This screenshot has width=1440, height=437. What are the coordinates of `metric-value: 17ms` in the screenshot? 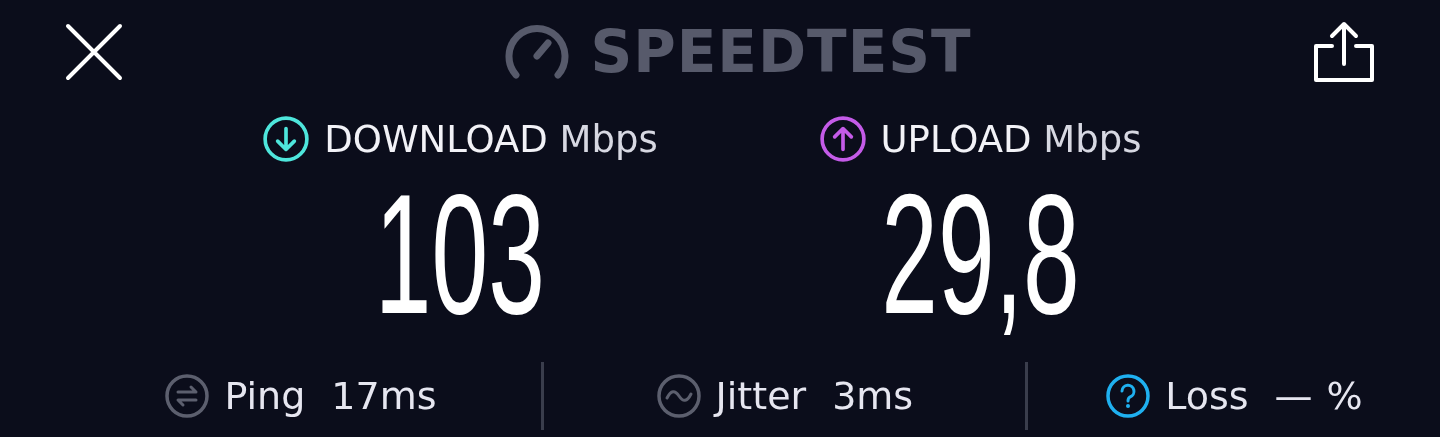 It's located at (384, 395).